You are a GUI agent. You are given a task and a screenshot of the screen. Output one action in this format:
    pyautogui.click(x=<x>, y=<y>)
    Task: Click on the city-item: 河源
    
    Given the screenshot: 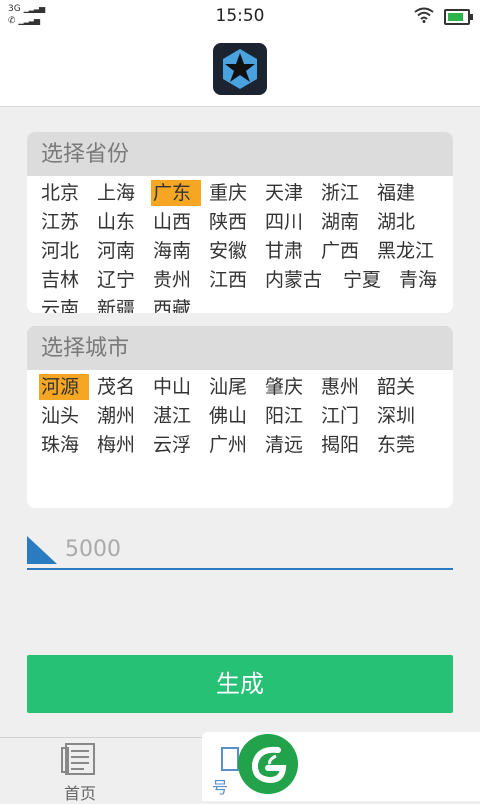 What is the action you would take?
    pyautogui.click(x=64, y=387)
    